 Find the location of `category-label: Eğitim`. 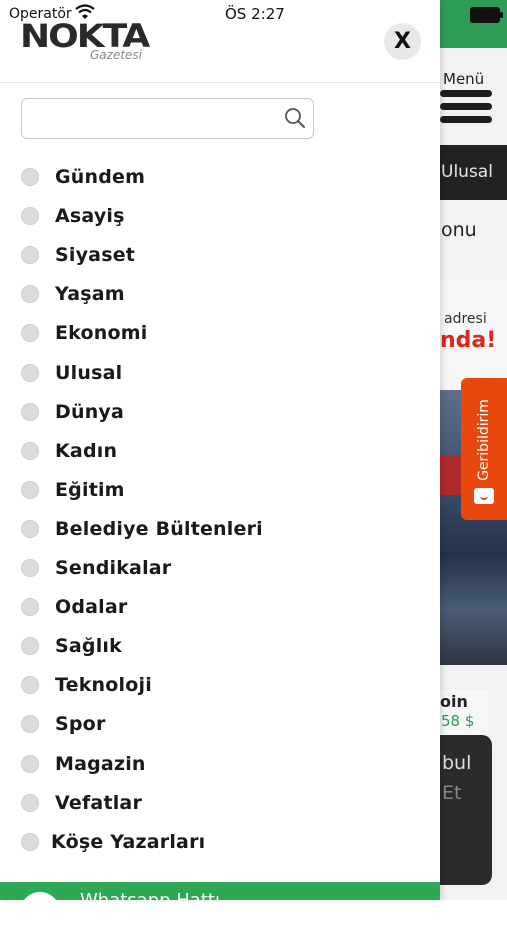

category-label: Eğitim is located at coordinates (90, 490).